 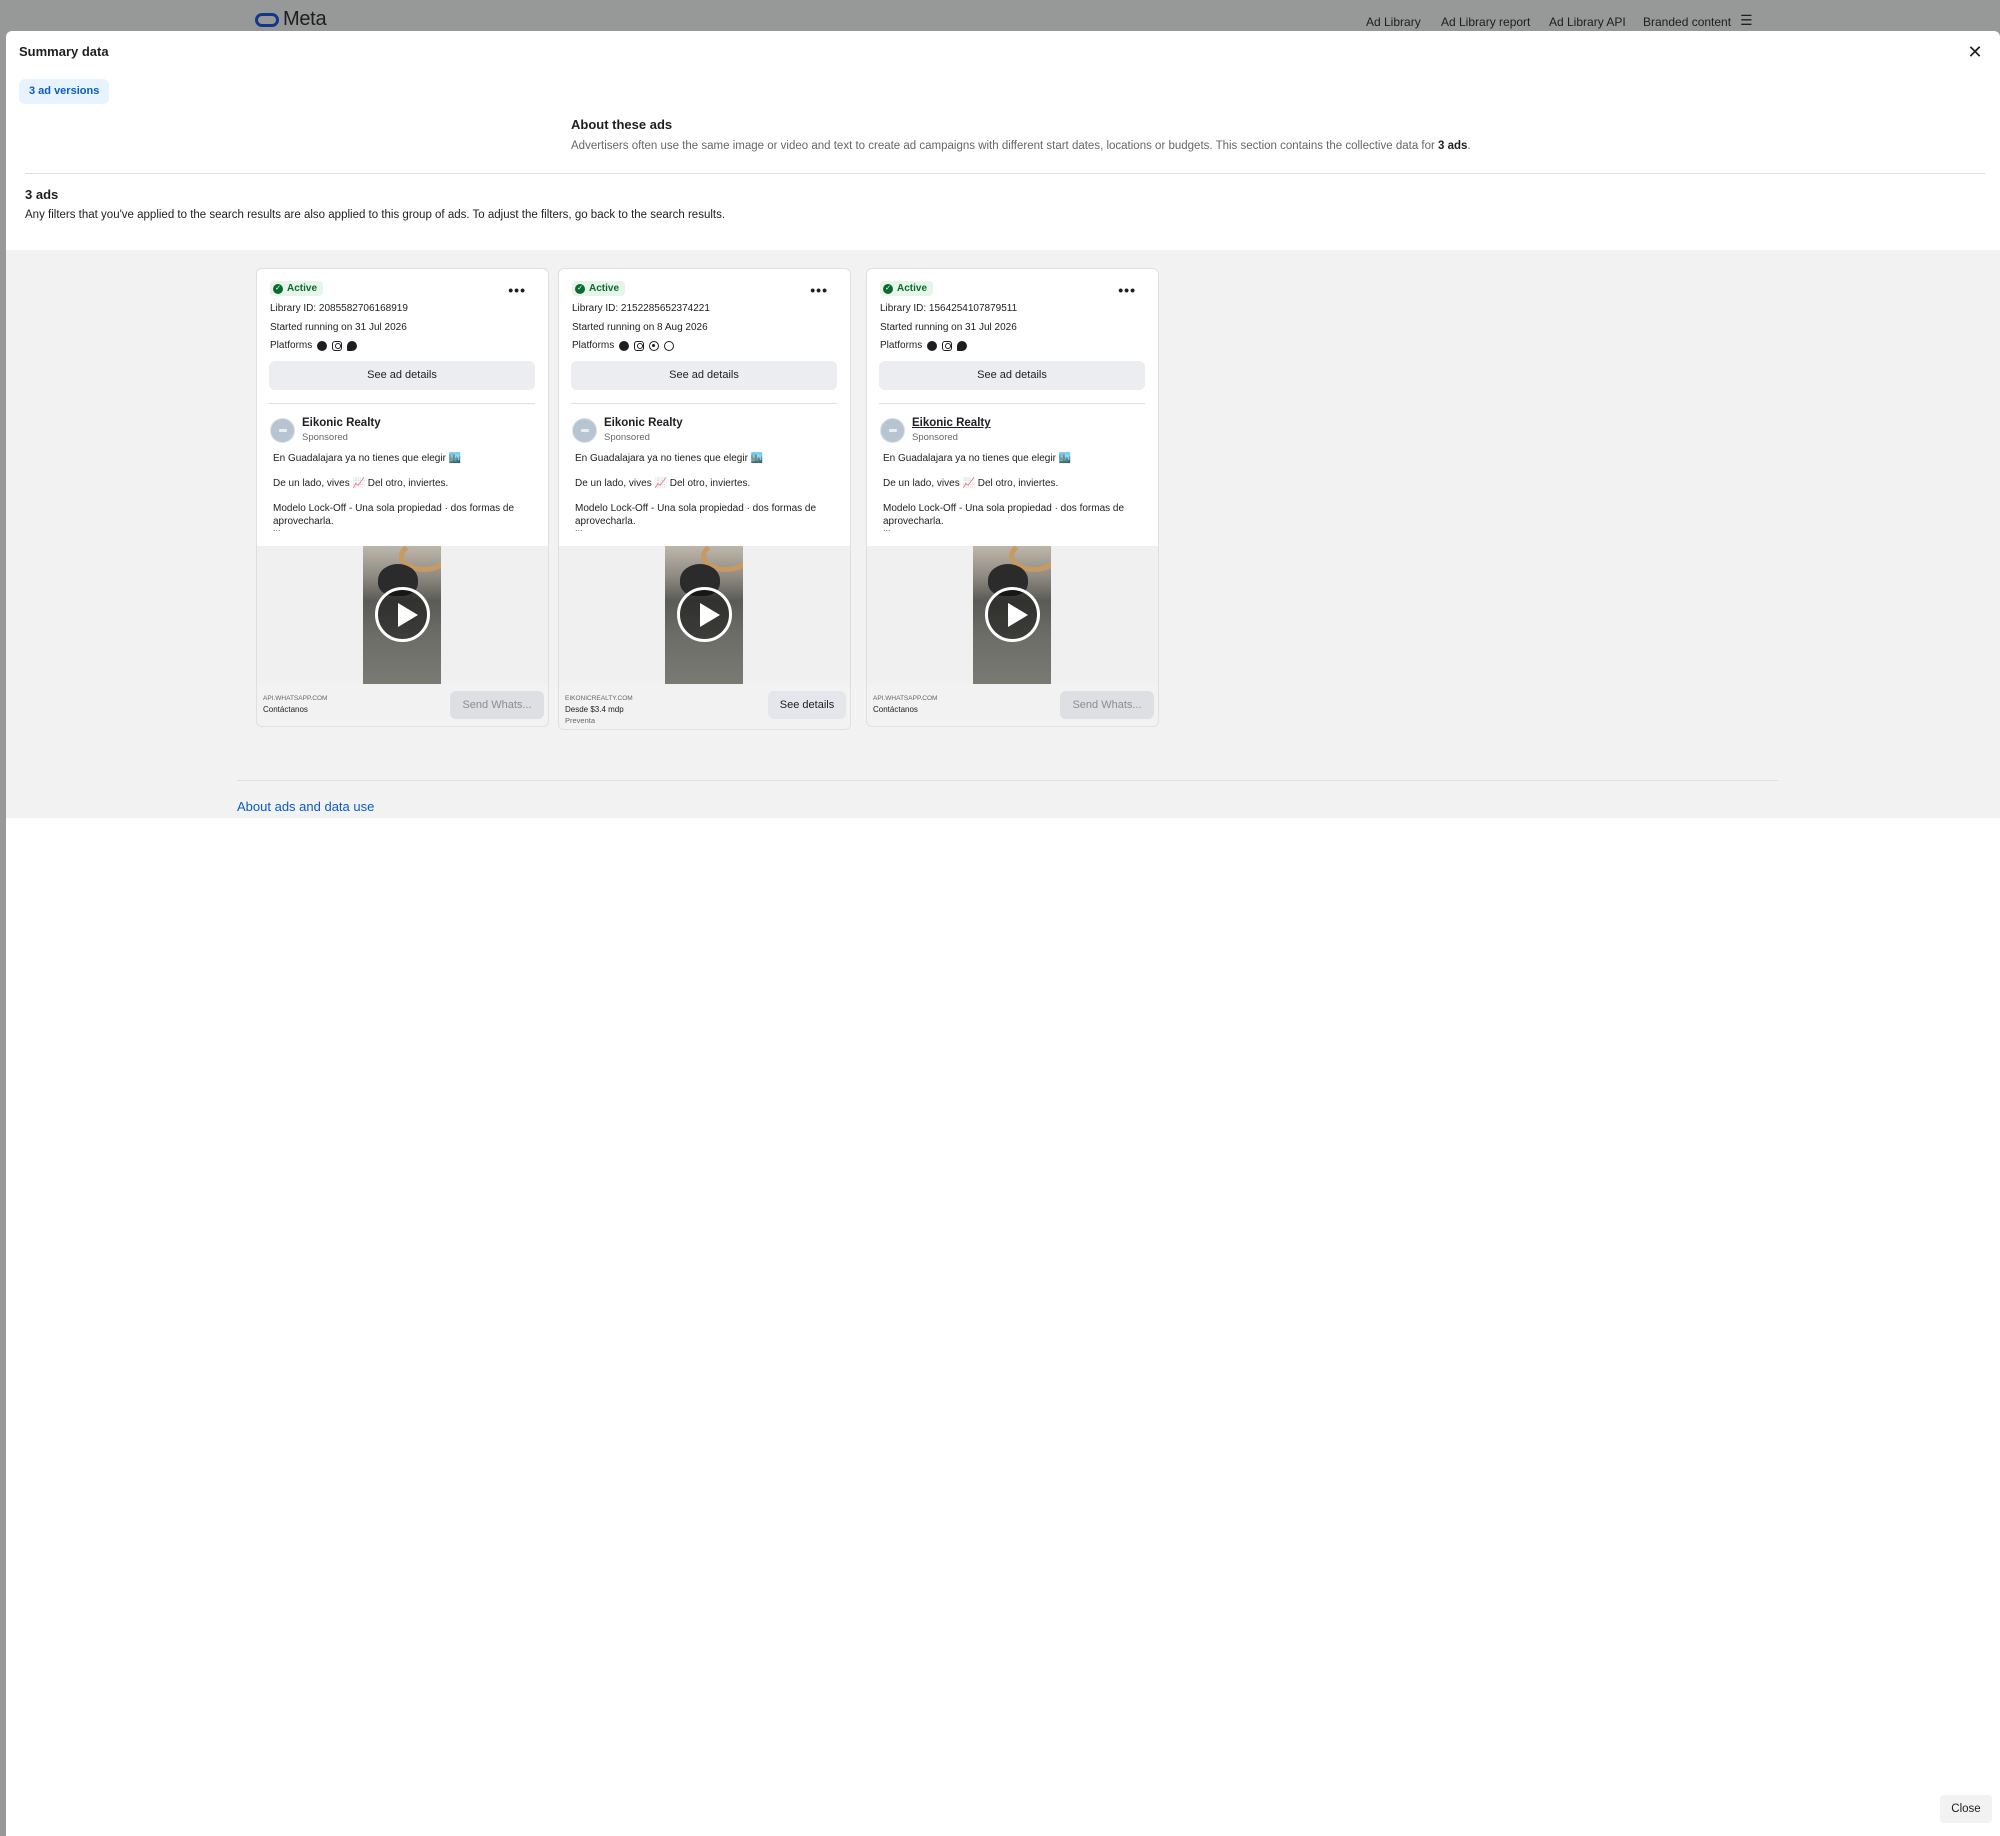 What do you see at coordinates (1485, 22) in the screenshot?
I see `nav-ad-library-report: Ad Library report` at bounding box center [1485, 22].